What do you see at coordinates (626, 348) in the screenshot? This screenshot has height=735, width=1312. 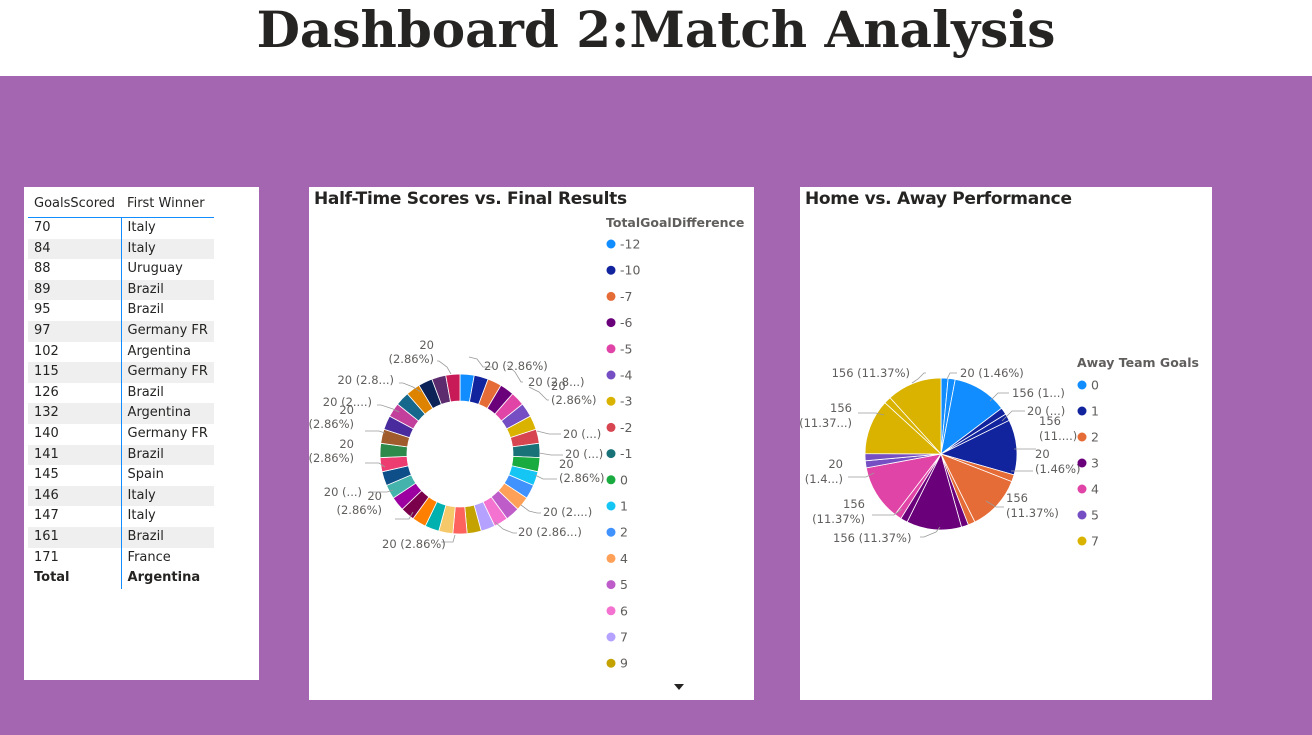 I see `donut-legend-item: -5` at bounding box center [626, 348].